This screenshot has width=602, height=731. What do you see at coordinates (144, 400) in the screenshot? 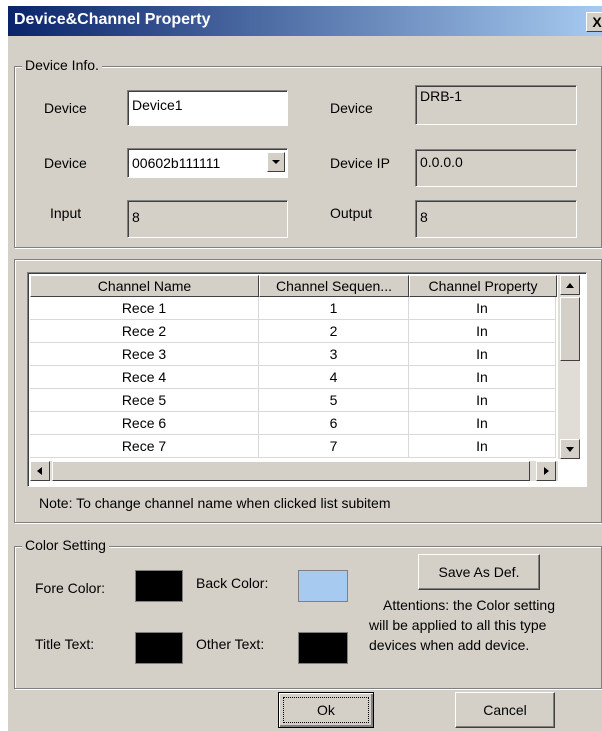
I see `channel-name-cell: Rece 5` at bounding box center [144, 400].